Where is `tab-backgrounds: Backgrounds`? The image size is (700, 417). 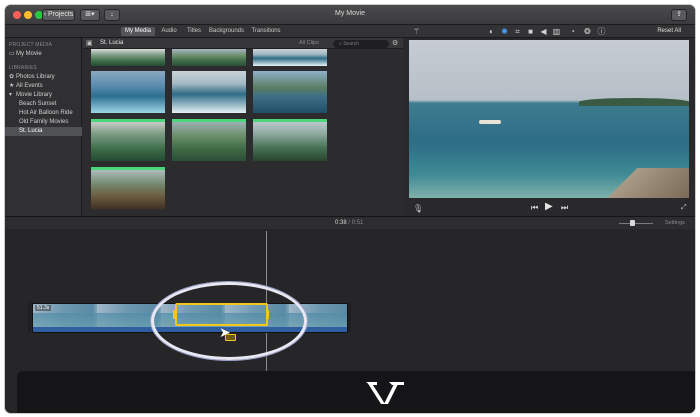 tab-backgrounds: Backgrounds is located at coordinates (226, 31).